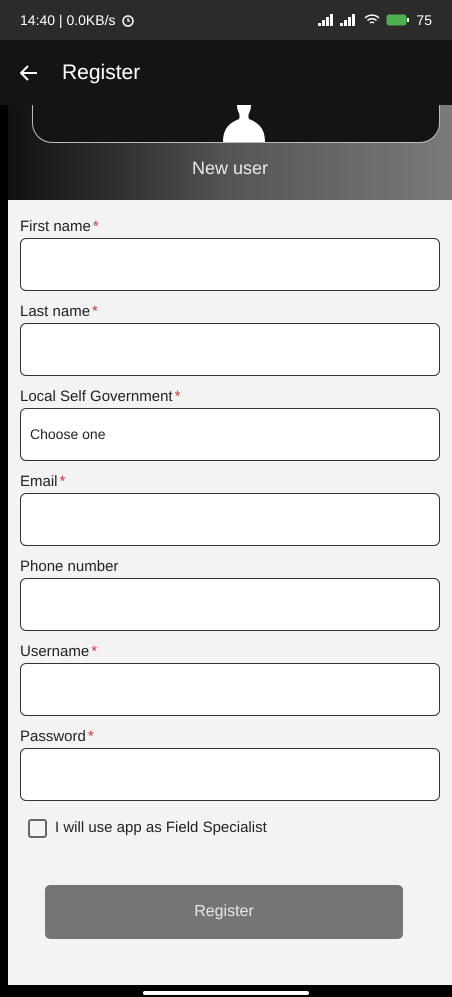  I want to click on battery-level: 75, so click(424, 20).